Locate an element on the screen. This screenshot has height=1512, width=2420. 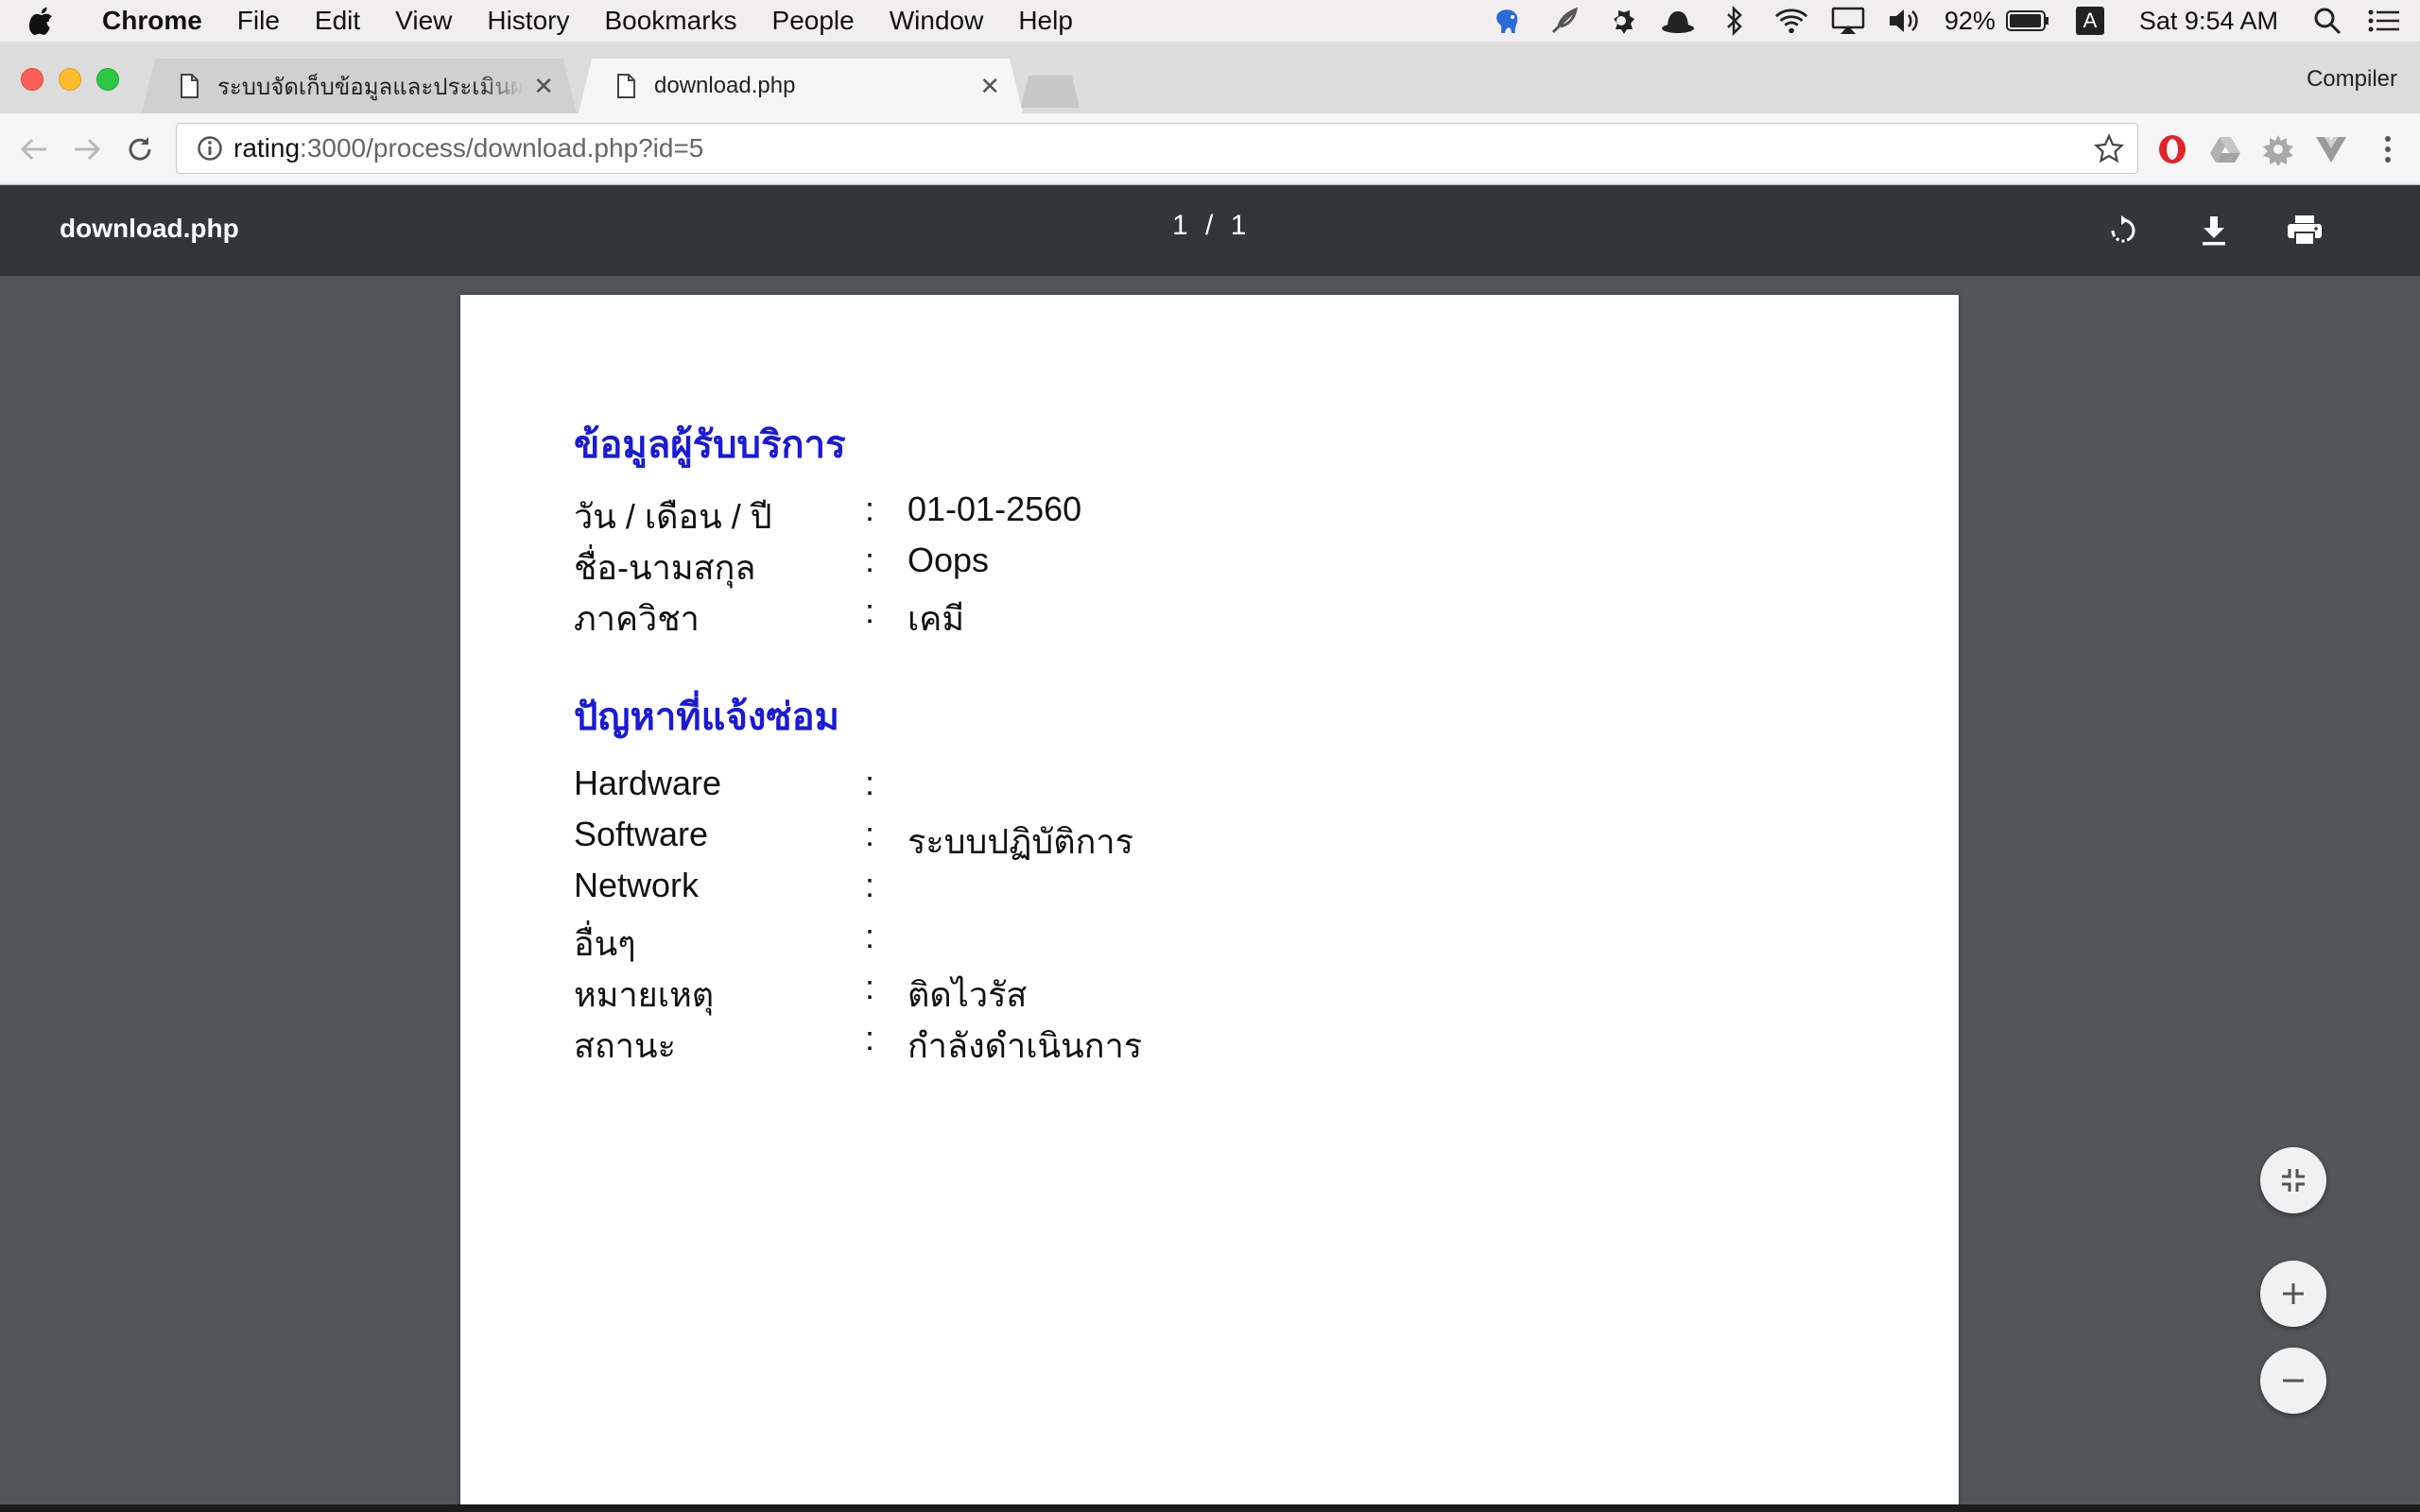
pdf-viewer-toolbar: download.php 1 / 1 is located at coordinates (1210, 230).